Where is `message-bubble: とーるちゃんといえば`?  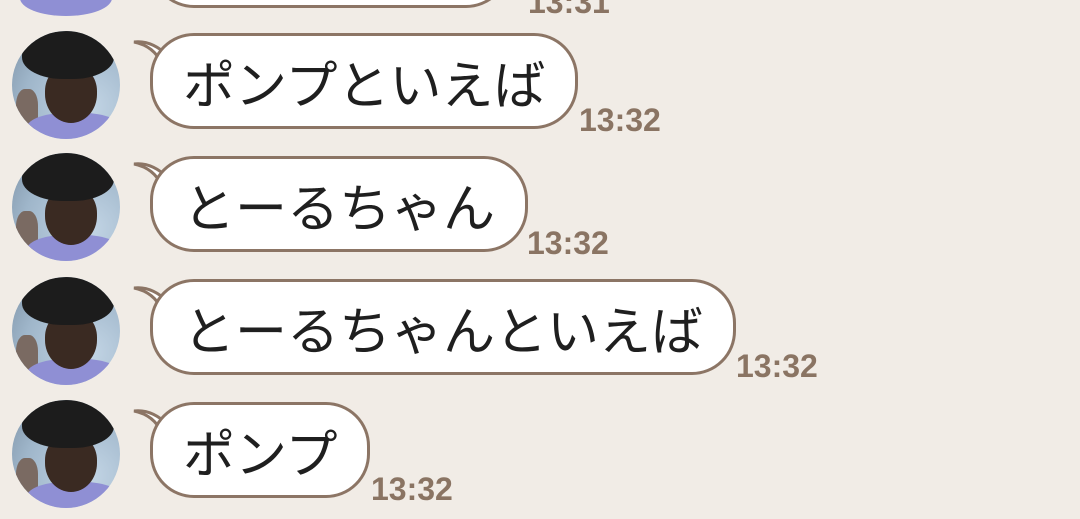
message-bubble: とーるちゃんといえば is located at coordinates (443, 327).